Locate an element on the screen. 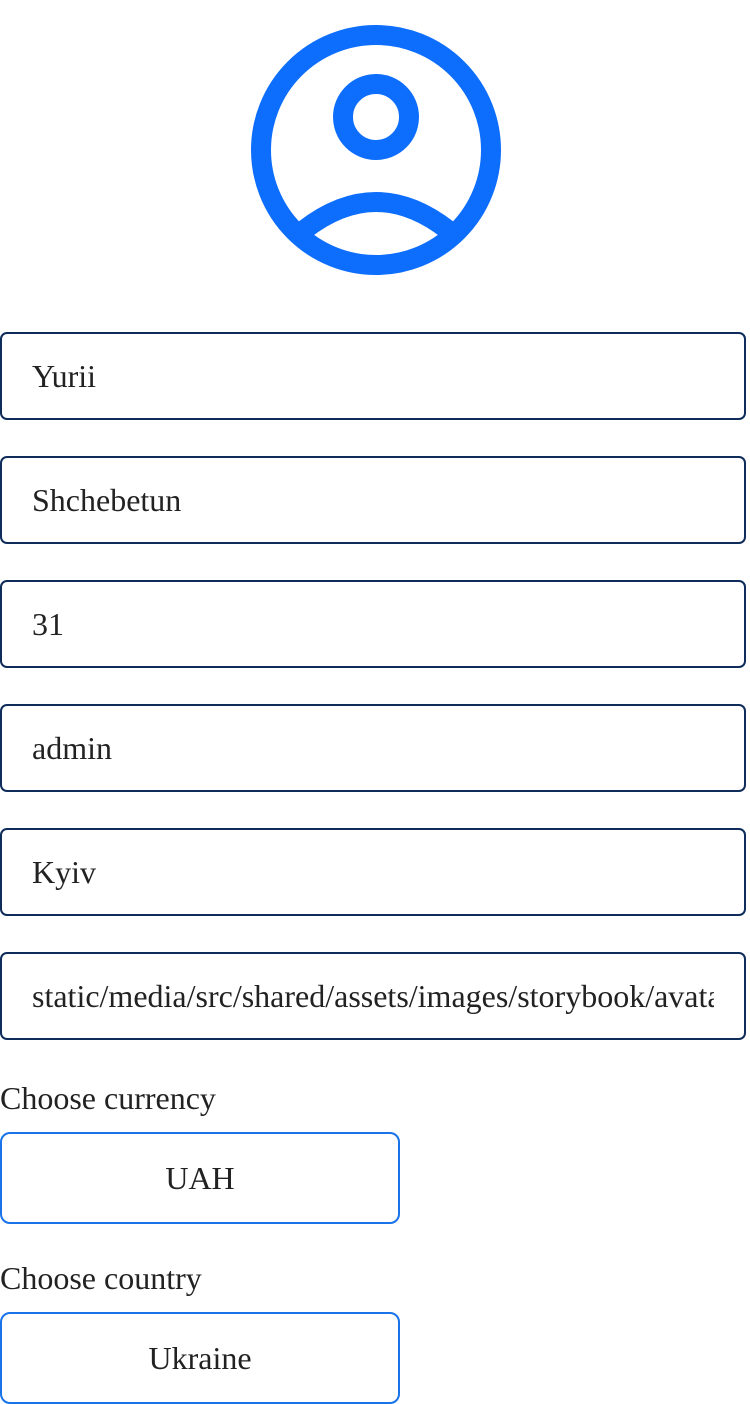 The width and height of the screenshot is (750, 1404). avatar-path-input is located at coordinates (373, 996).